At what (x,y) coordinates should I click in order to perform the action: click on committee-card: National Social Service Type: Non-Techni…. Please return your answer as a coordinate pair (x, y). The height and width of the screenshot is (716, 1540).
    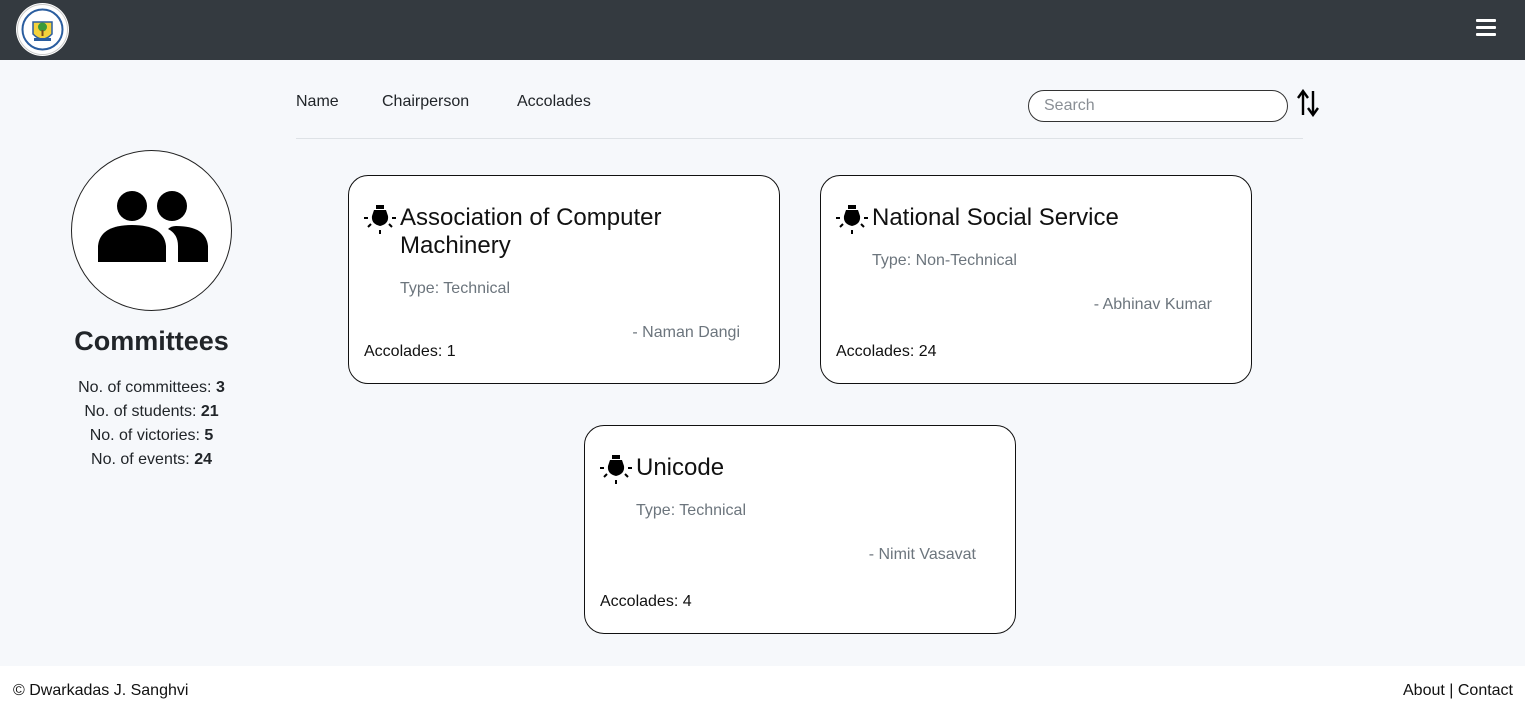
    Looking at the image, I should click on (1036, 279).